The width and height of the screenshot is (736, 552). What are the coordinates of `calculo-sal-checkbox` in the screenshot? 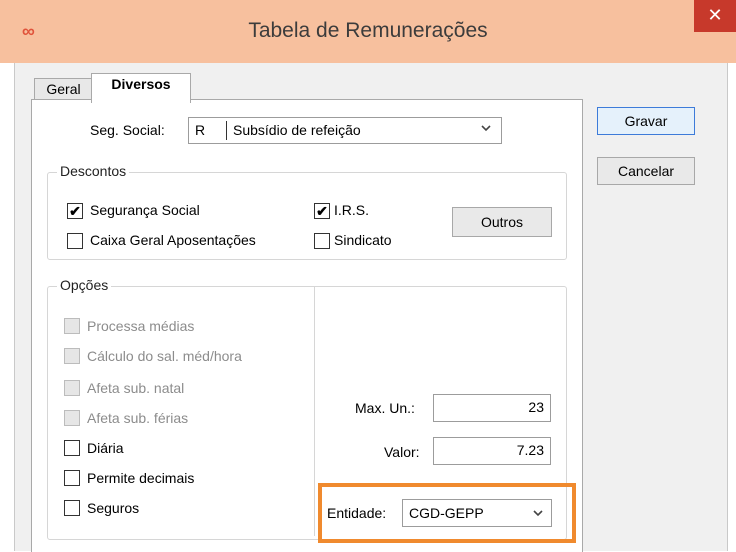 It's located at (72, 356).